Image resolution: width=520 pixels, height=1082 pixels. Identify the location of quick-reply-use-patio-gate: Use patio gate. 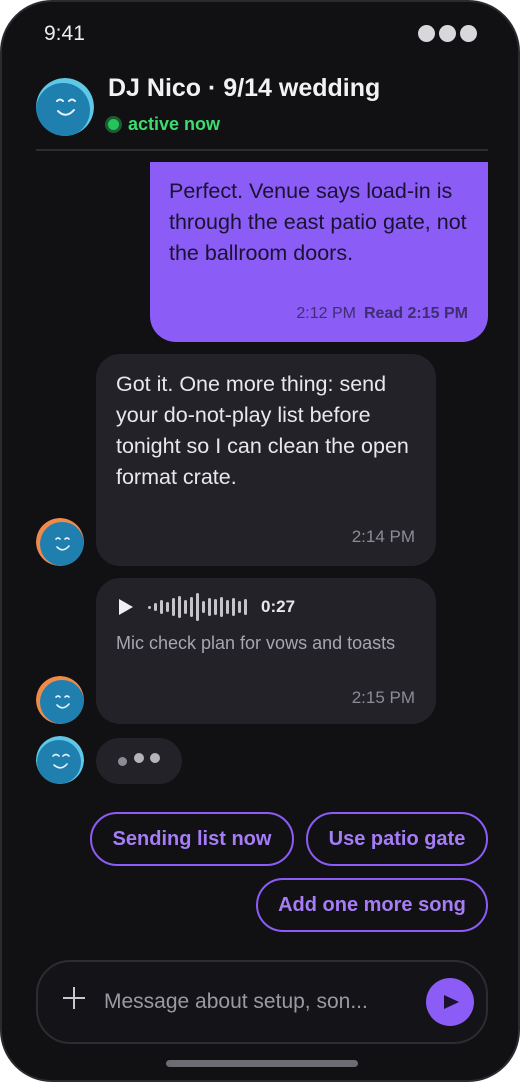
(397, 839).